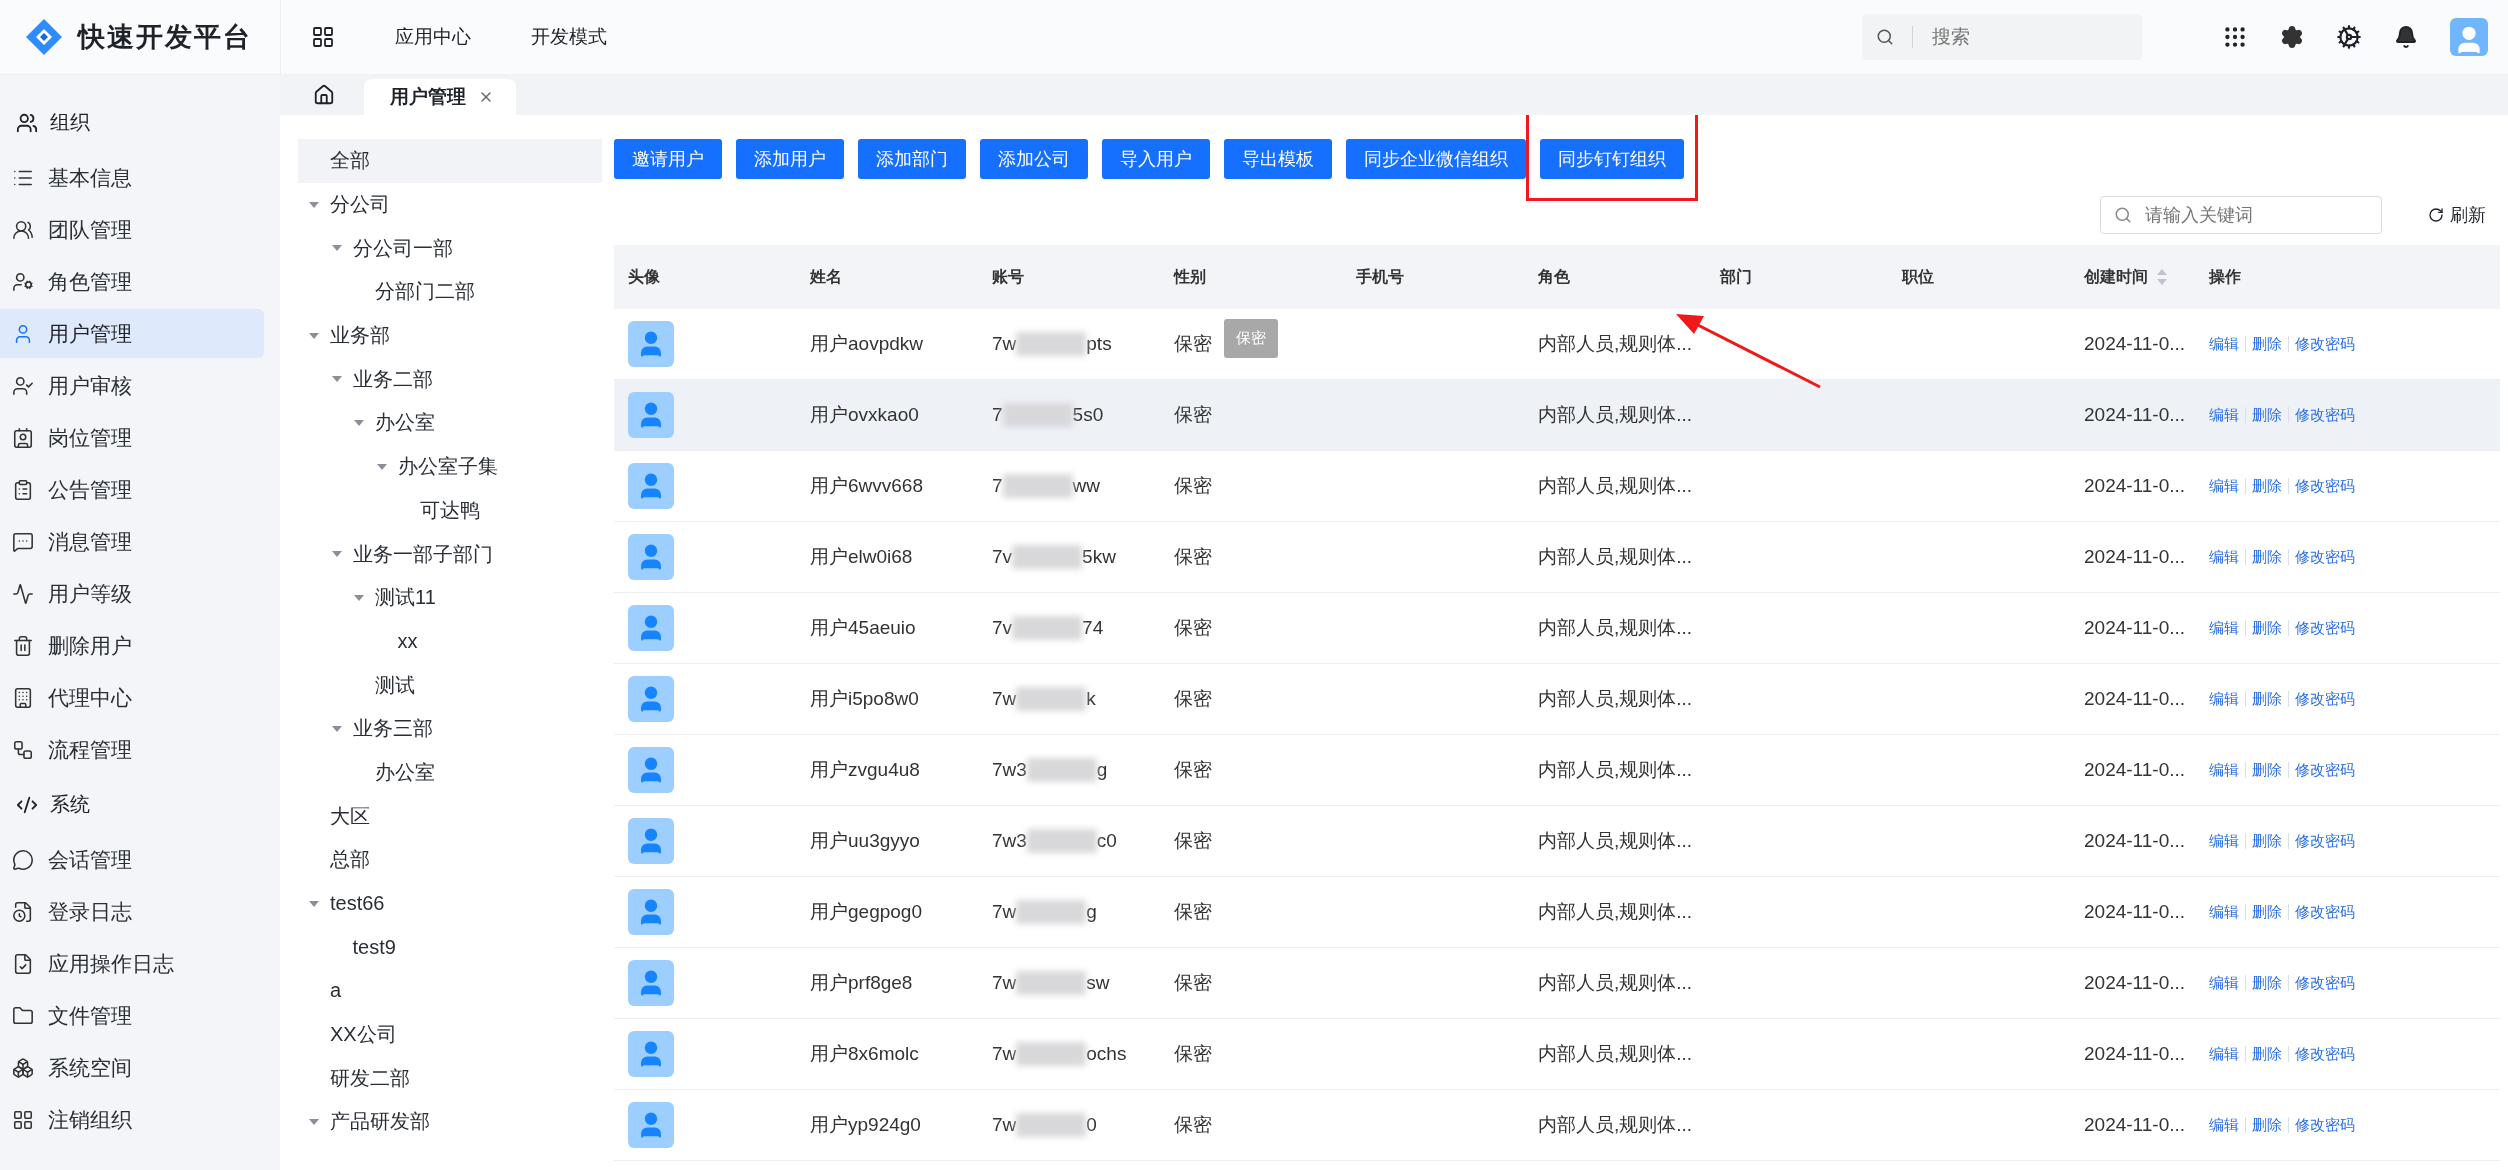 The height and width of the screenshot is (1170, 2508). I want to click on sidebar-item: 会话管理, so click(132, 859).